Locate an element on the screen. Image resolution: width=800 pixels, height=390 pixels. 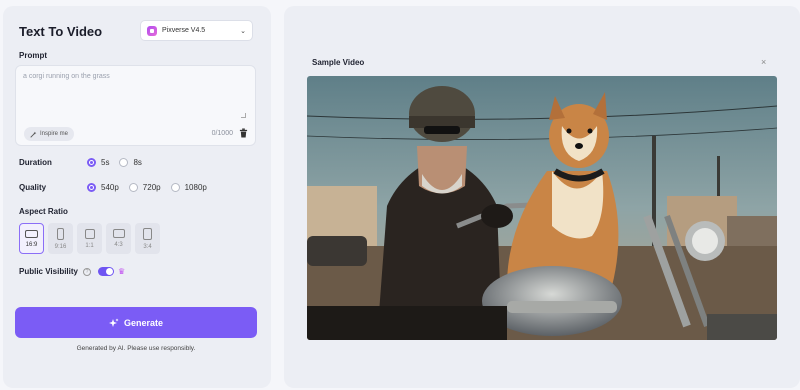
quality-option-label: 1080p is located at coordinates (195, 187).